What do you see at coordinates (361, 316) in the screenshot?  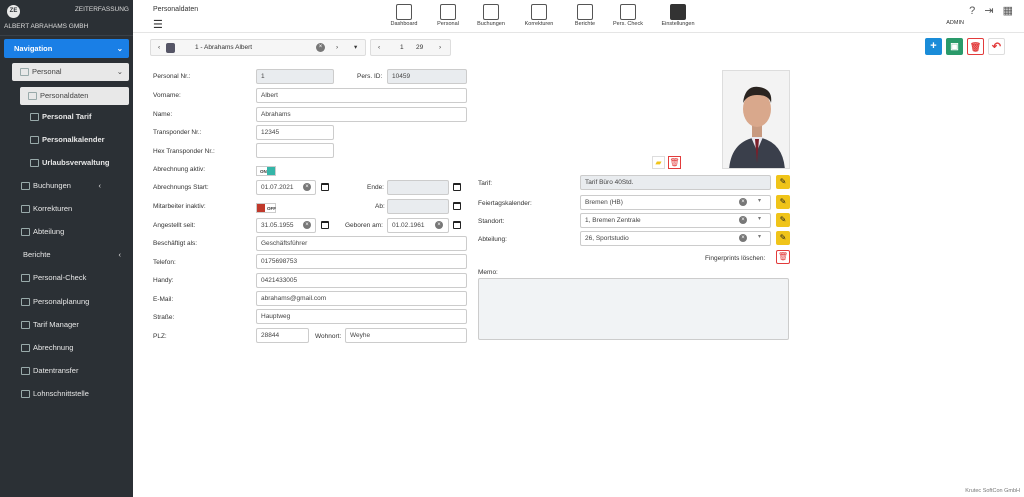 I see `strasse-field: Hauptweg` at bounding box center [361, 316].